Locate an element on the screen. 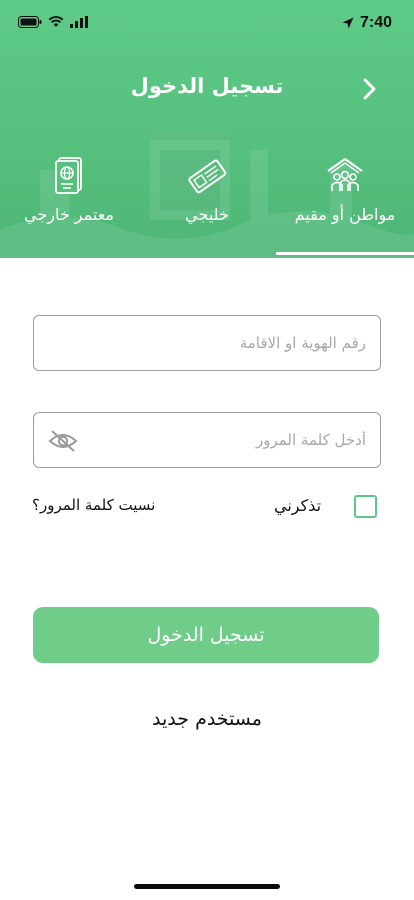 The image size is (414, 900). status-left-group is located at coordinates (53, 22).